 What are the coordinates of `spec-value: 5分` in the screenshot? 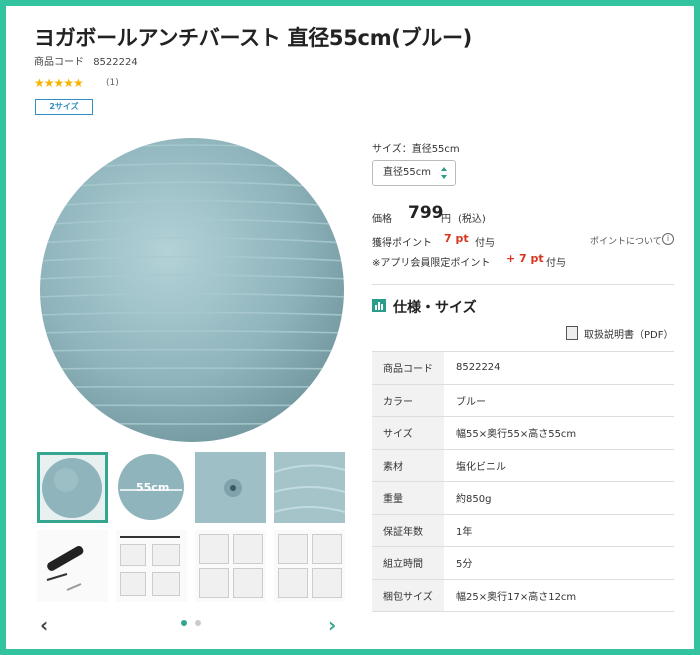 It's located at (559, 563).